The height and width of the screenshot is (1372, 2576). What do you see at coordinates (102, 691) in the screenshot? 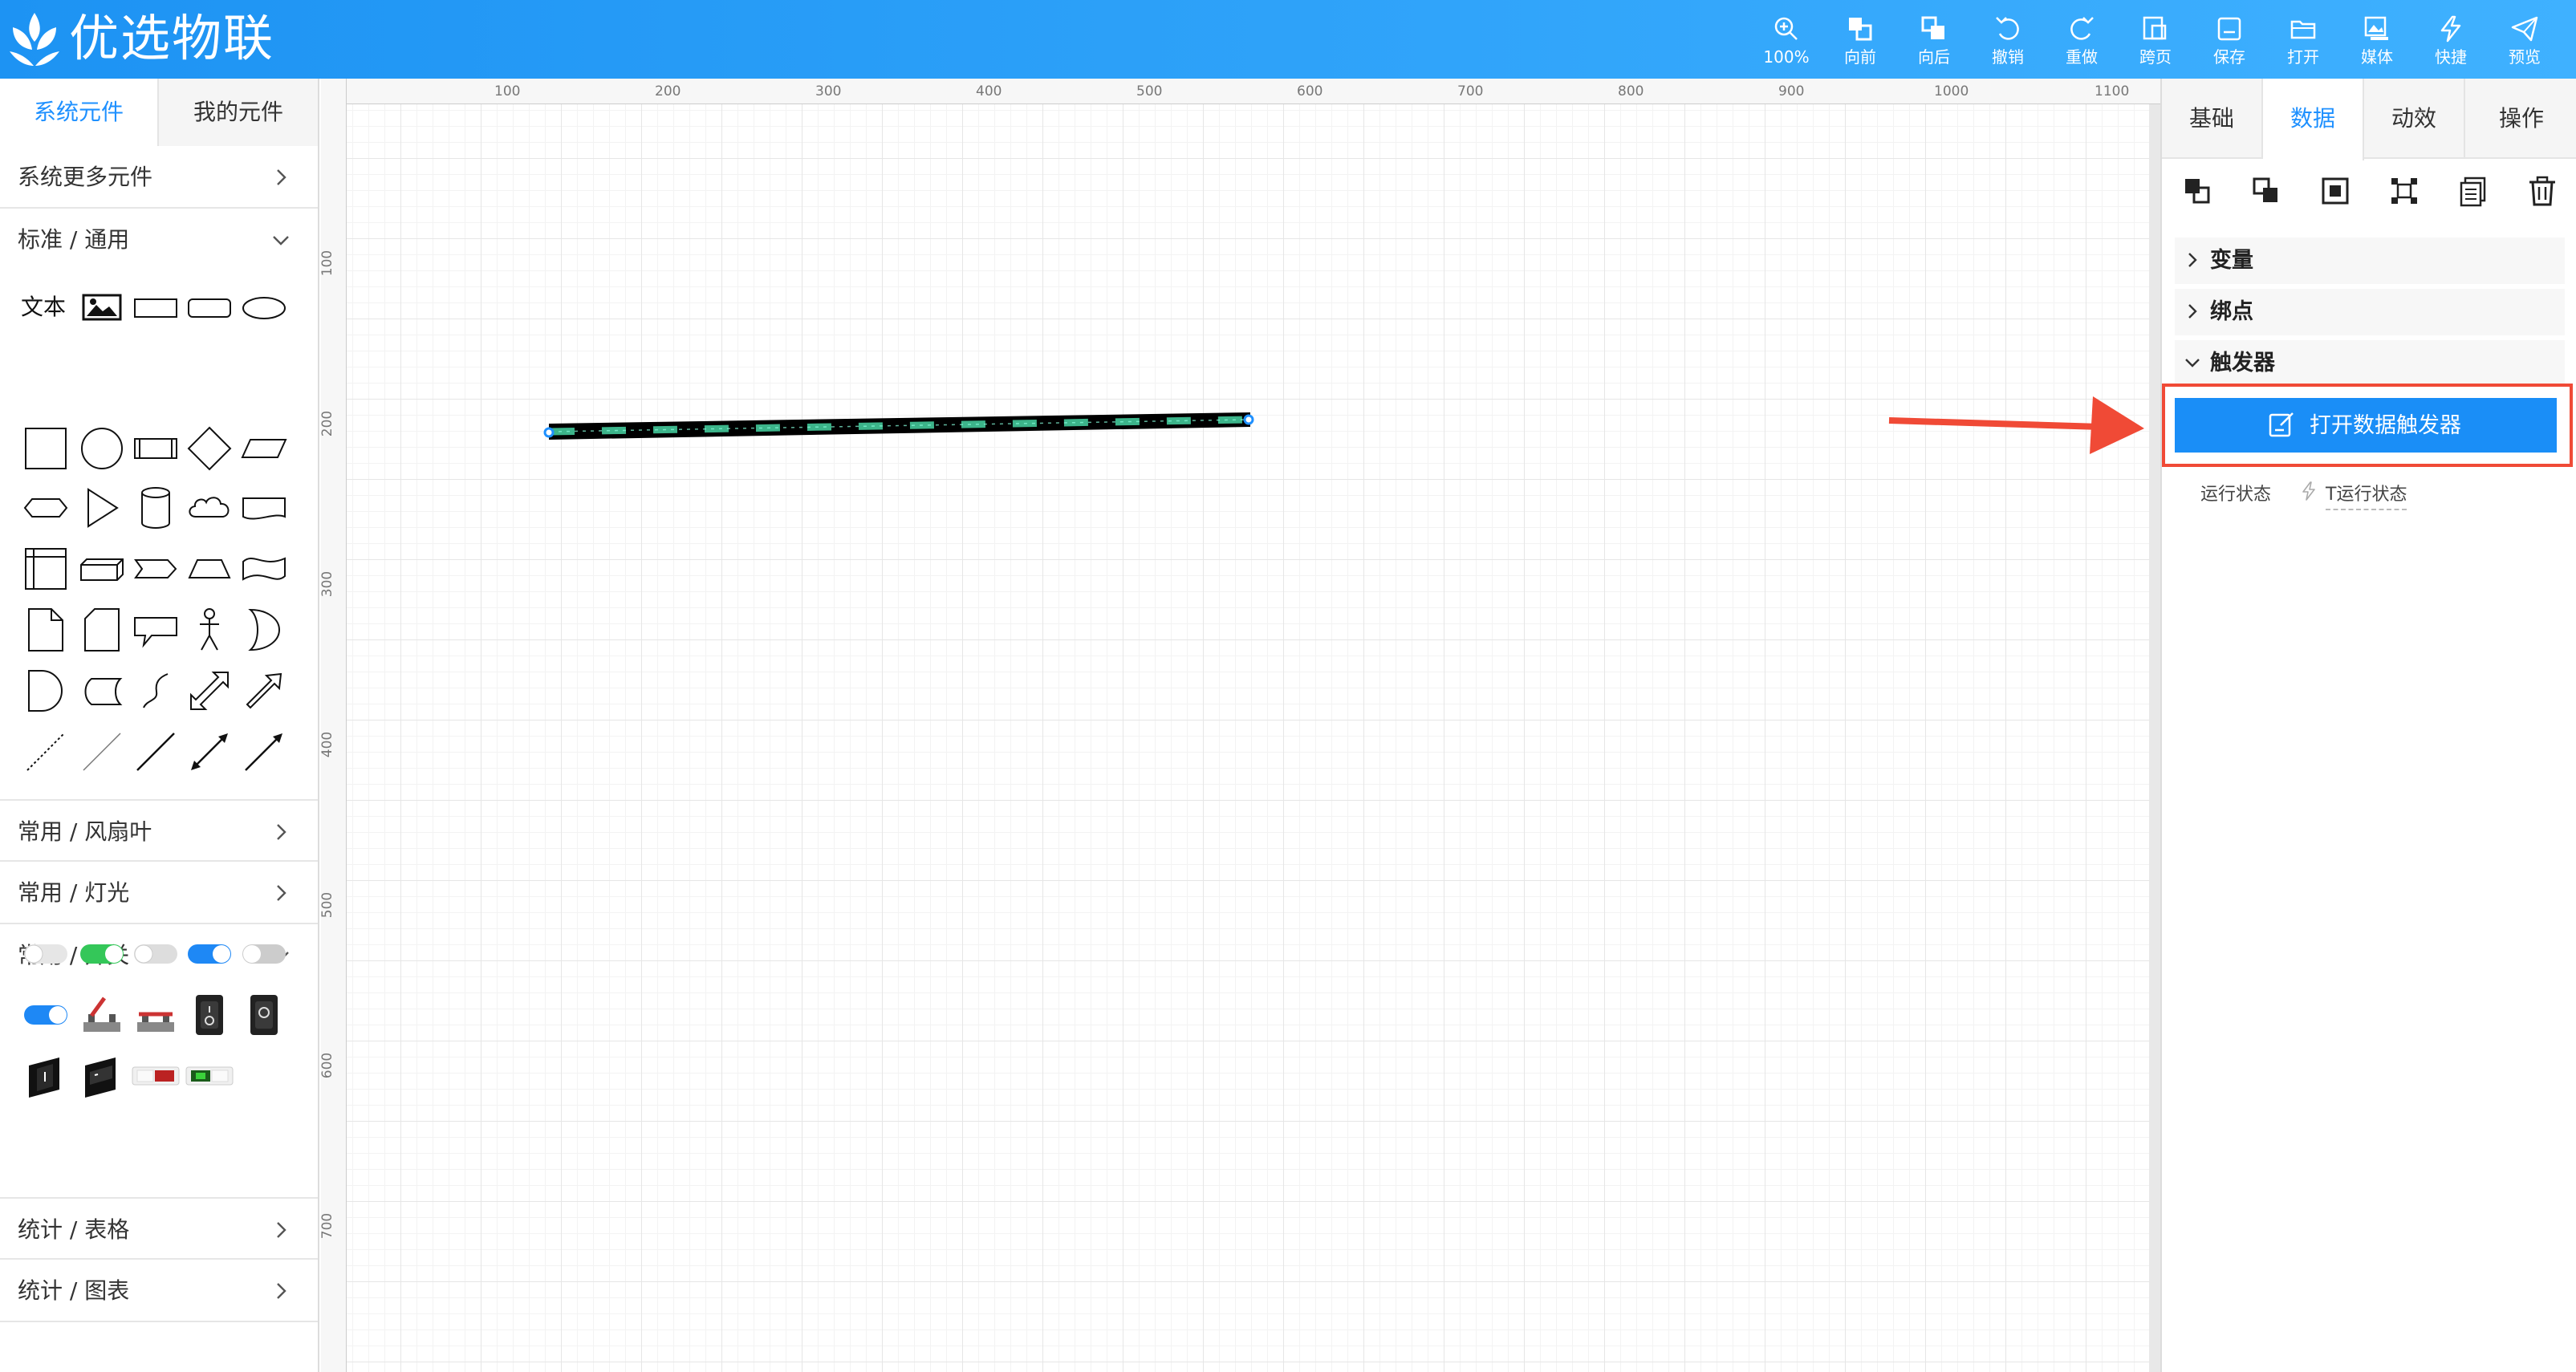
I see `shape-stored-data` at bounding box center [102, 691].